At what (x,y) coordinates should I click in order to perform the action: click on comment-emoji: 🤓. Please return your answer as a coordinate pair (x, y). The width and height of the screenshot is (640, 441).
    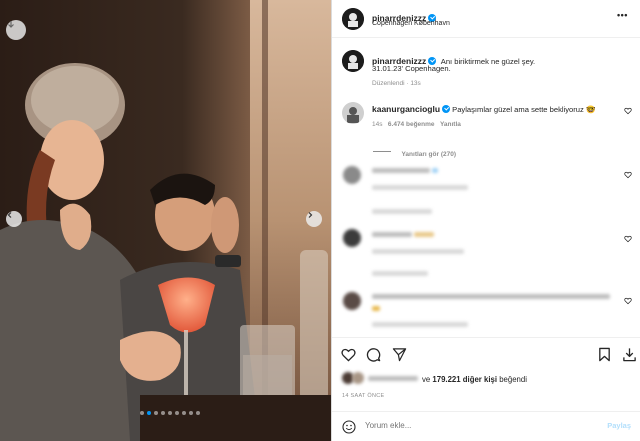
    Looking at the image, I should click on (590, 109).